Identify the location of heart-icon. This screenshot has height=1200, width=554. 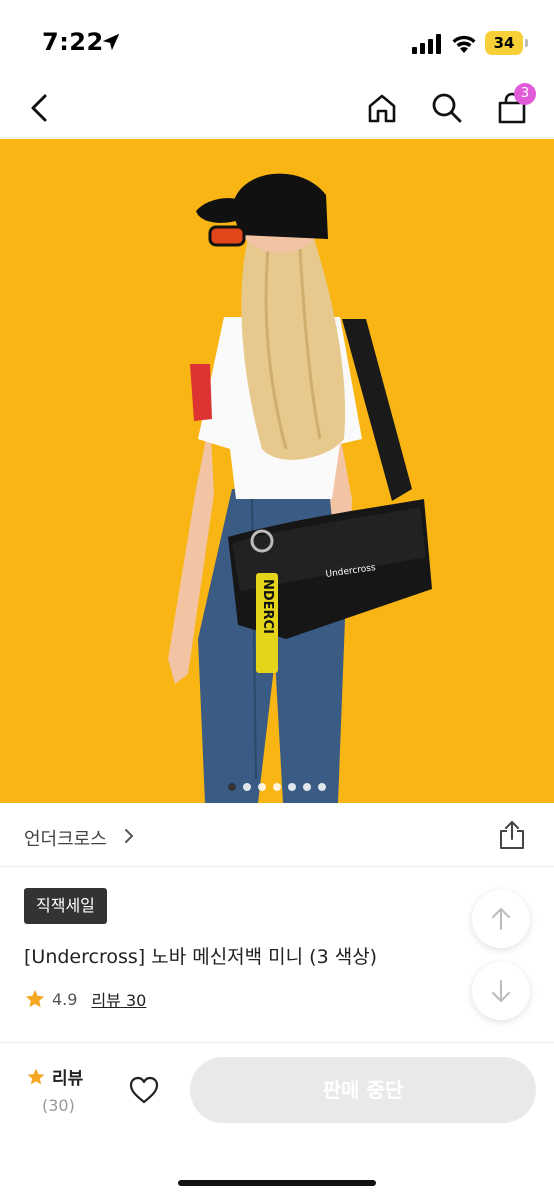
(144, 1090).